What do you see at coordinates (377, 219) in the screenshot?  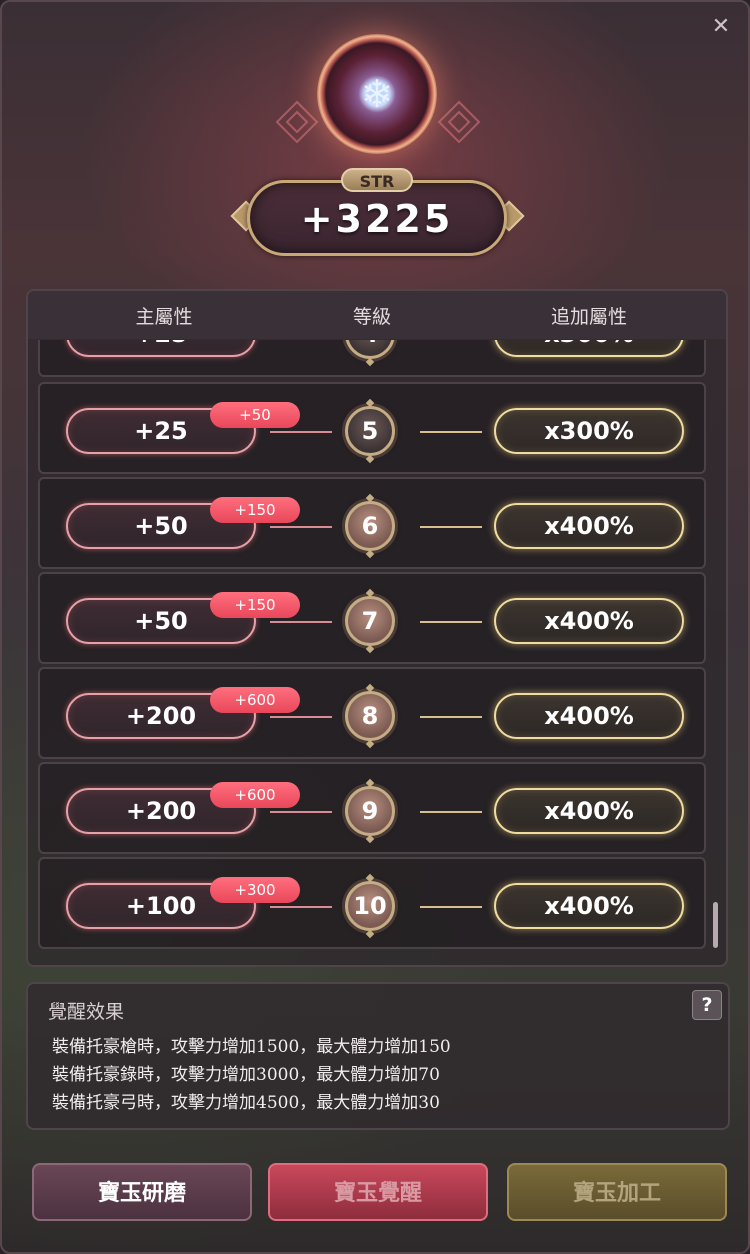 I see `stat-value: +3225` at bounding box center [377, 219].